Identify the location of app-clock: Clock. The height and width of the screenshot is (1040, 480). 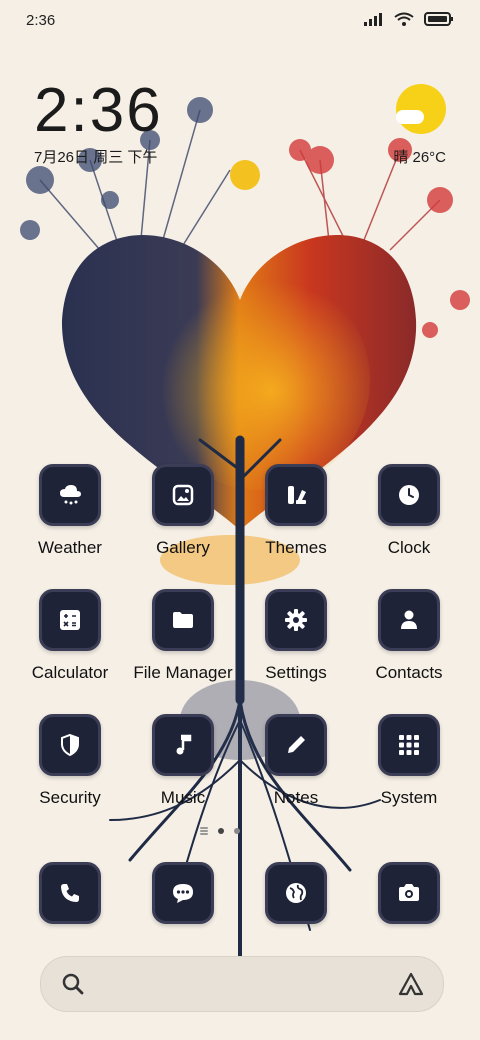
(409, 511).